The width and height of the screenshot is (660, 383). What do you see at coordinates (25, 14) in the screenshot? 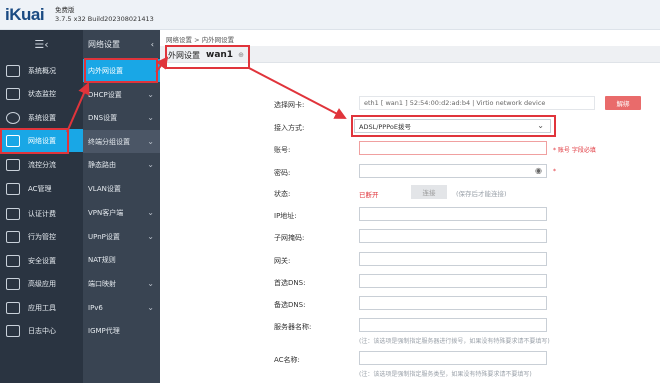
I see `ikuai-logo: iKuai` at bounding box center [25, 14].